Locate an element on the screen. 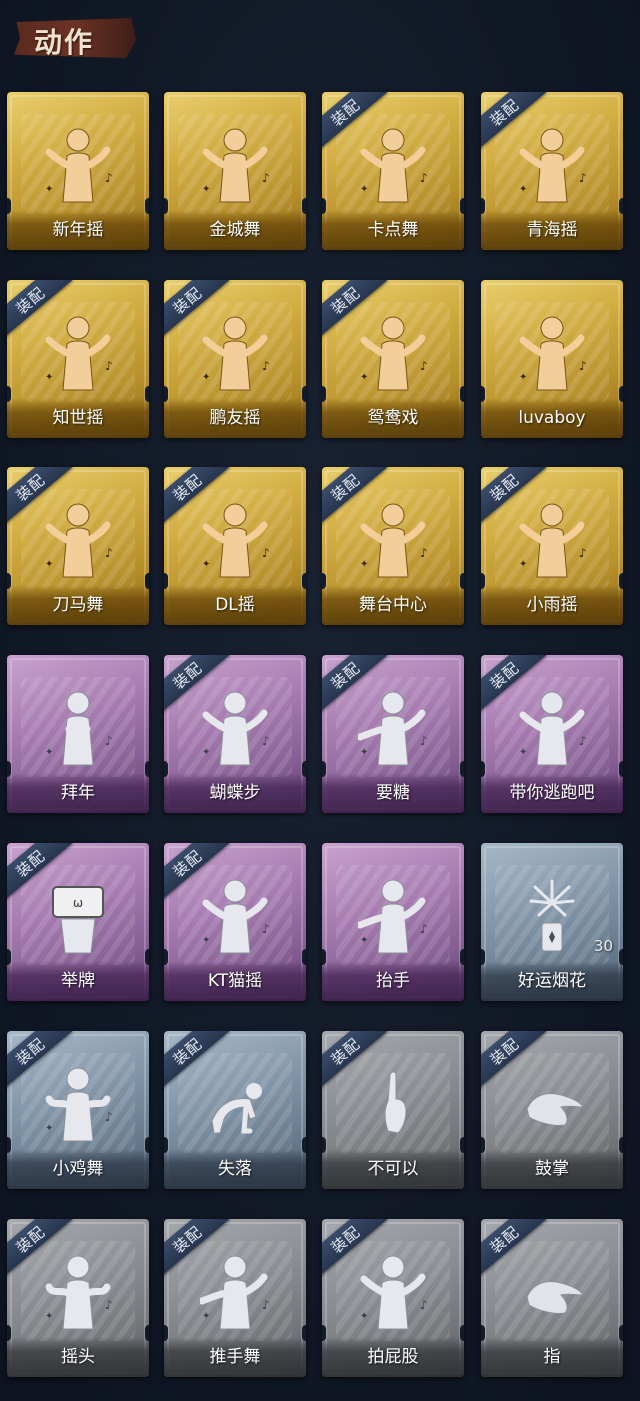 This screenshot has height=1401, width=640. action-card: ♪ ✦ 鸳鸯戏 装配 is located at coordinates (393, 359).